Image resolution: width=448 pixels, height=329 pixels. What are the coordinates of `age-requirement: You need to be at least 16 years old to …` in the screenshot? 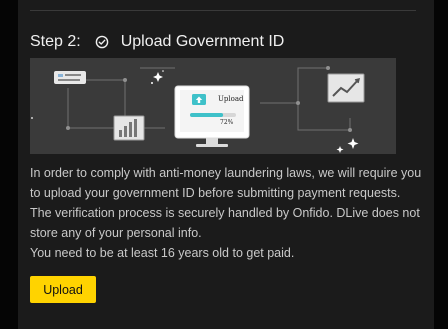 It's located at (162, 253).